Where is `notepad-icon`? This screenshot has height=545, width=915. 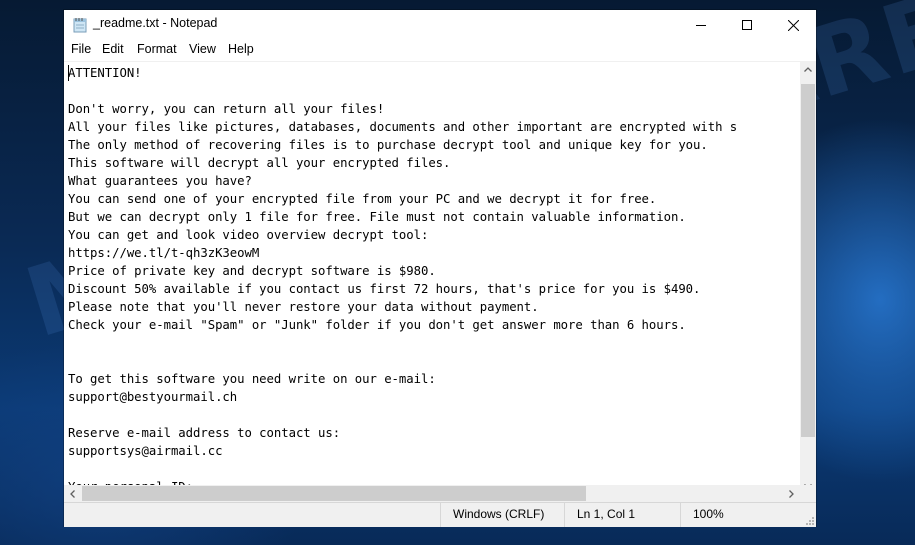
notepad-icon is located at coordinates (80, 25).